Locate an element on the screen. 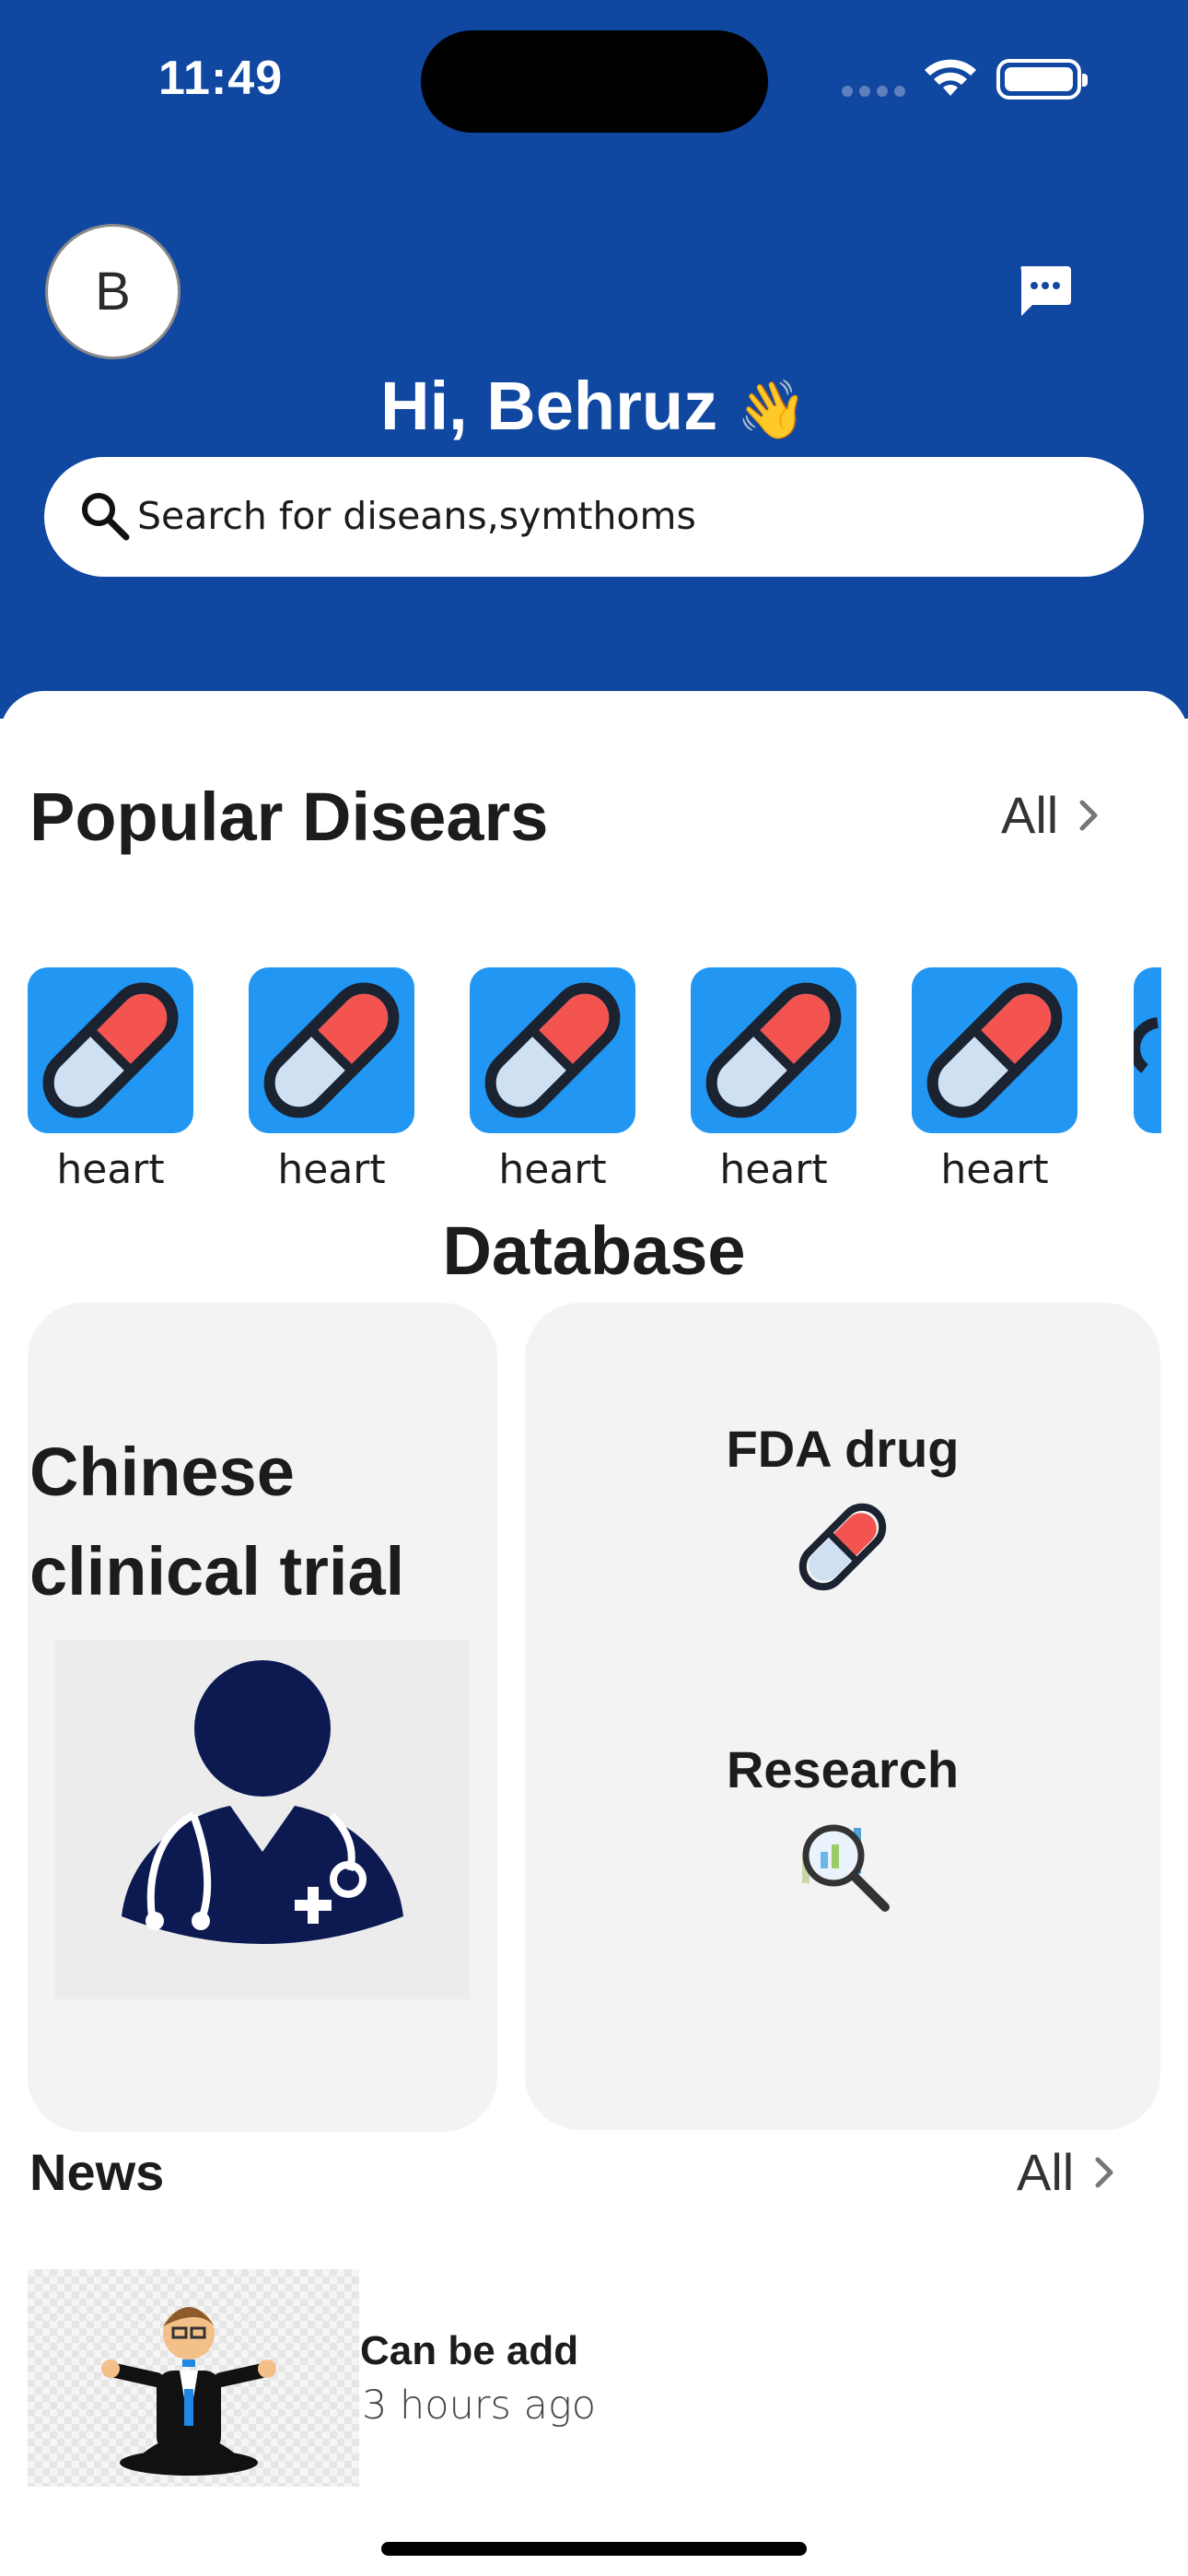 This screenshot has height=2576, width=1188. news-item-title: Can be add is located at coordinates (469, 2350).